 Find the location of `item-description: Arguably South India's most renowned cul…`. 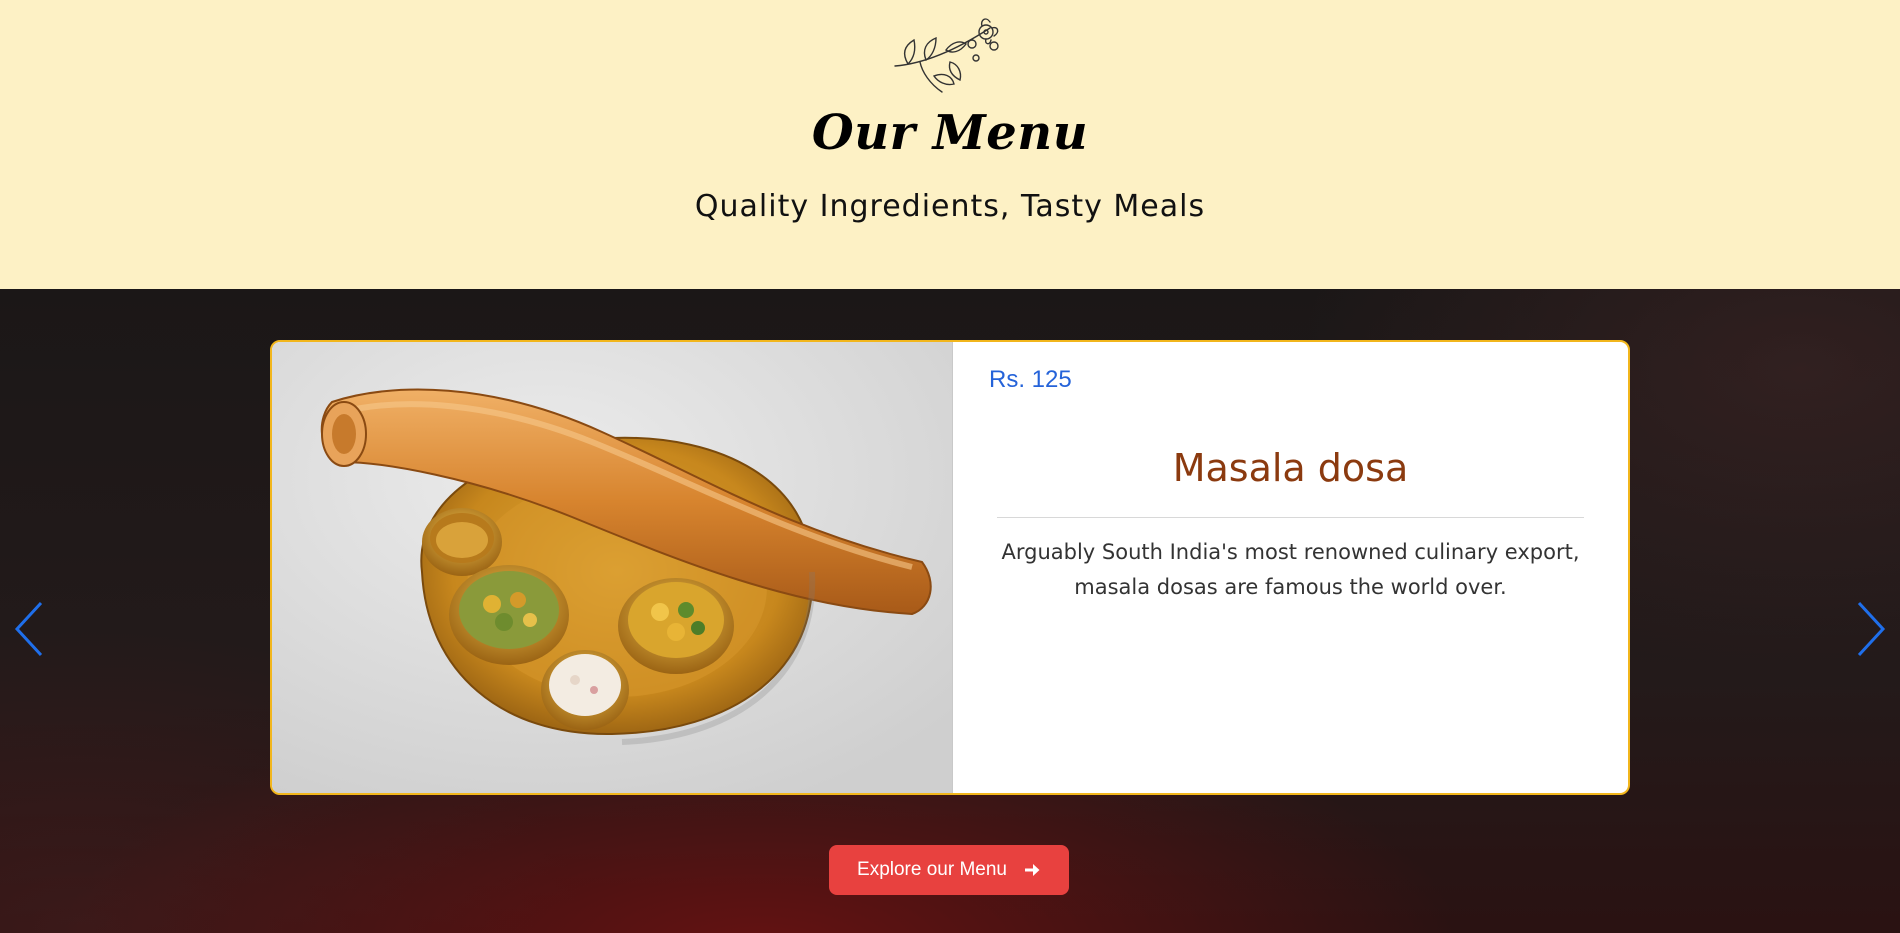

item-description: Arguably South India's most renowned cul… is located at coordinates (1290, 569).